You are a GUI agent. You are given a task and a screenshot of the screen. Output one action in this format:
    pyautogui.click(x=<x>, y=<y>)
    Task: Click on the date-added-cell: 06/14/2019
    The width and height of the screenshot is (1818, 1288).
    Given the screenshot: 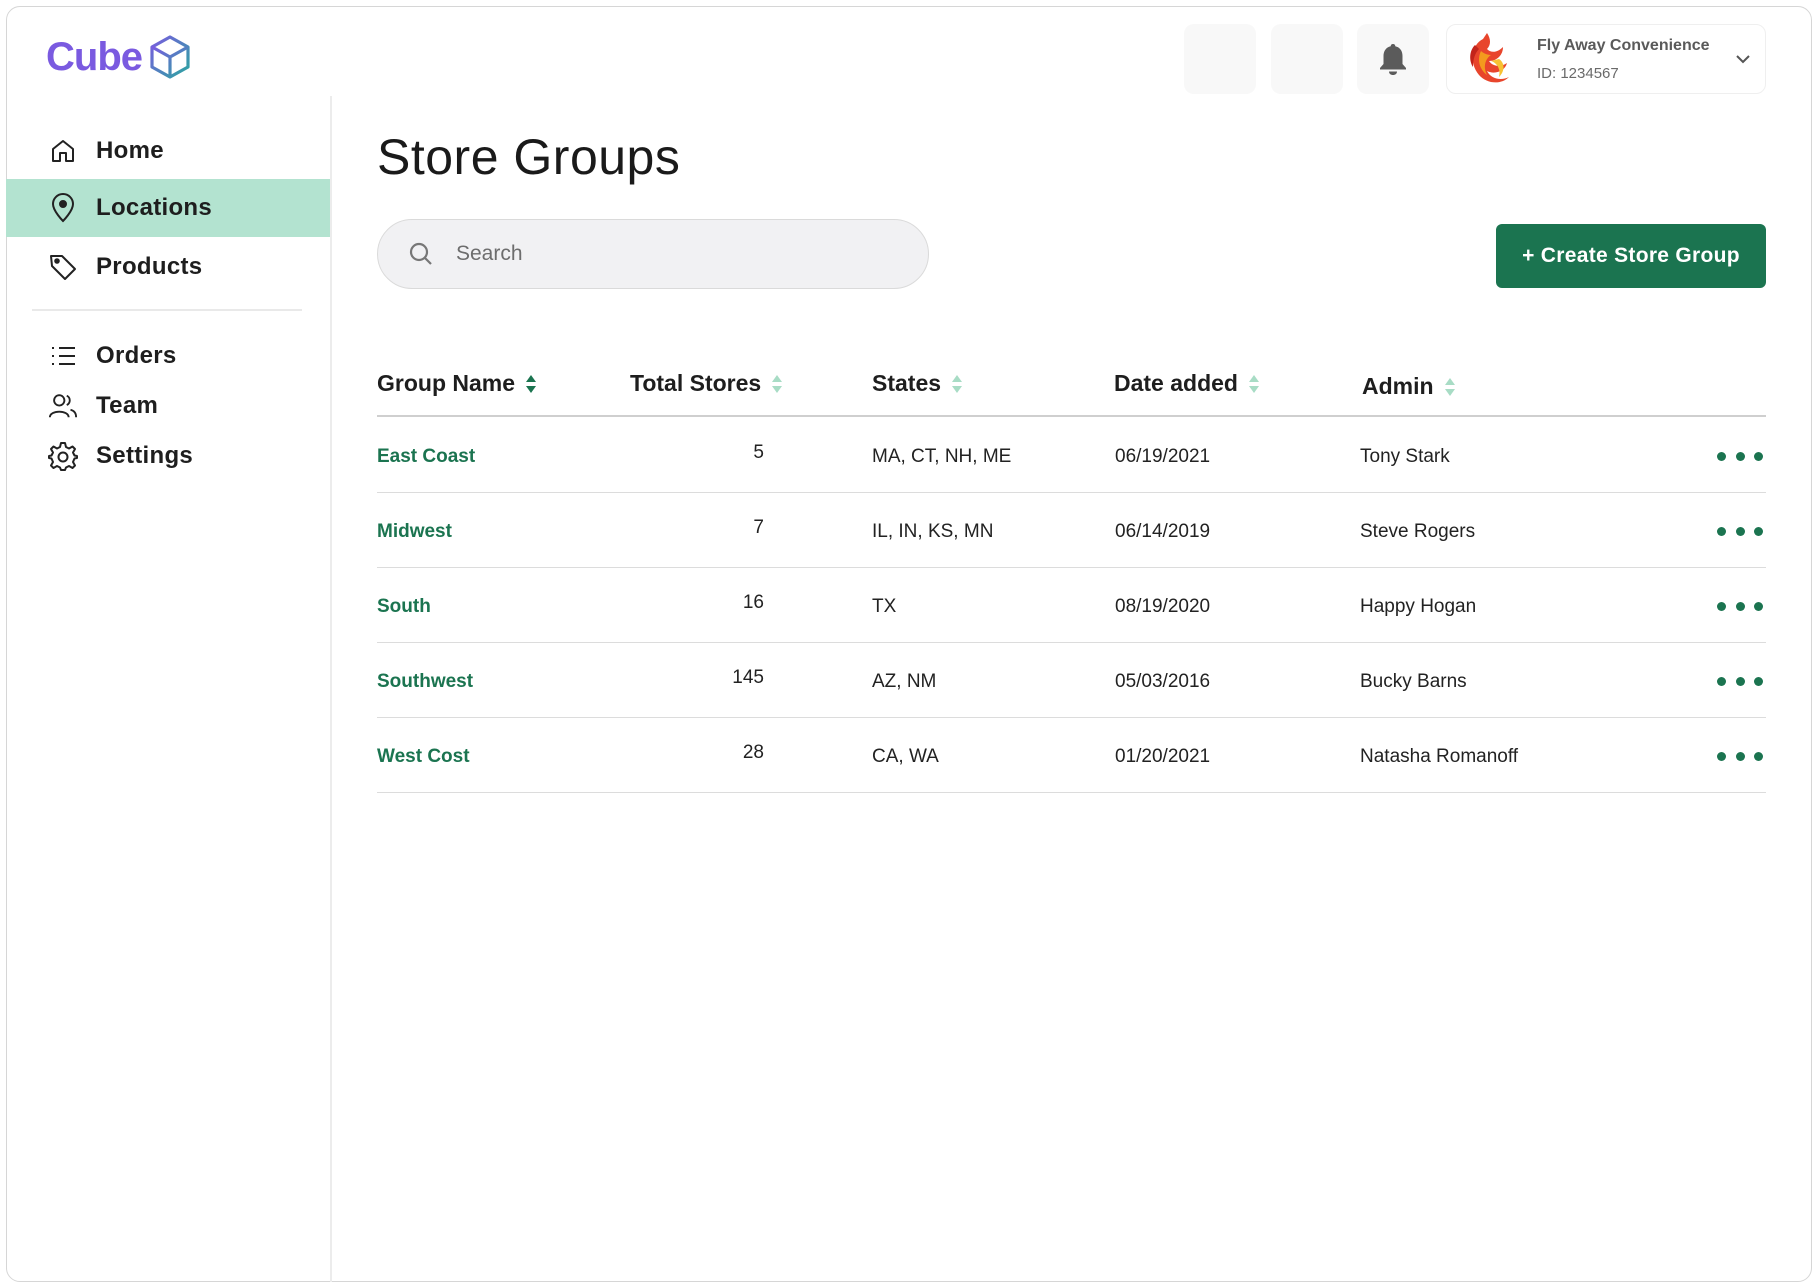 What is the action you would take?
    pyautogui.click(x=1163, y=531)
    